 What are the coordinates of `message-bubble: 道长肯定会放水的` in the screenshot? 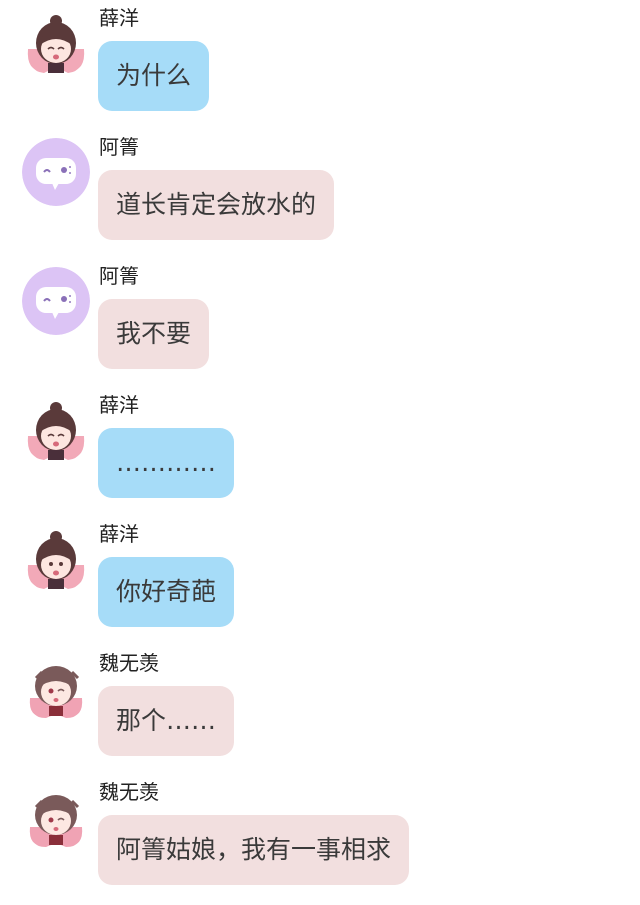 It's located at (216, 205).